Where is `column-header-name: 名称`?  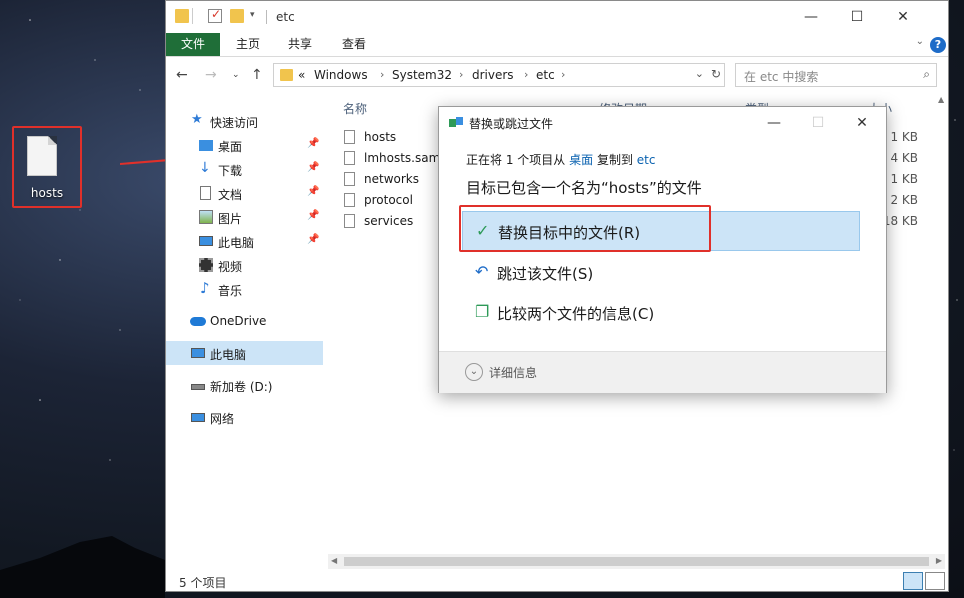
column-header-name: 名称 is located at coordinates (355, 108).